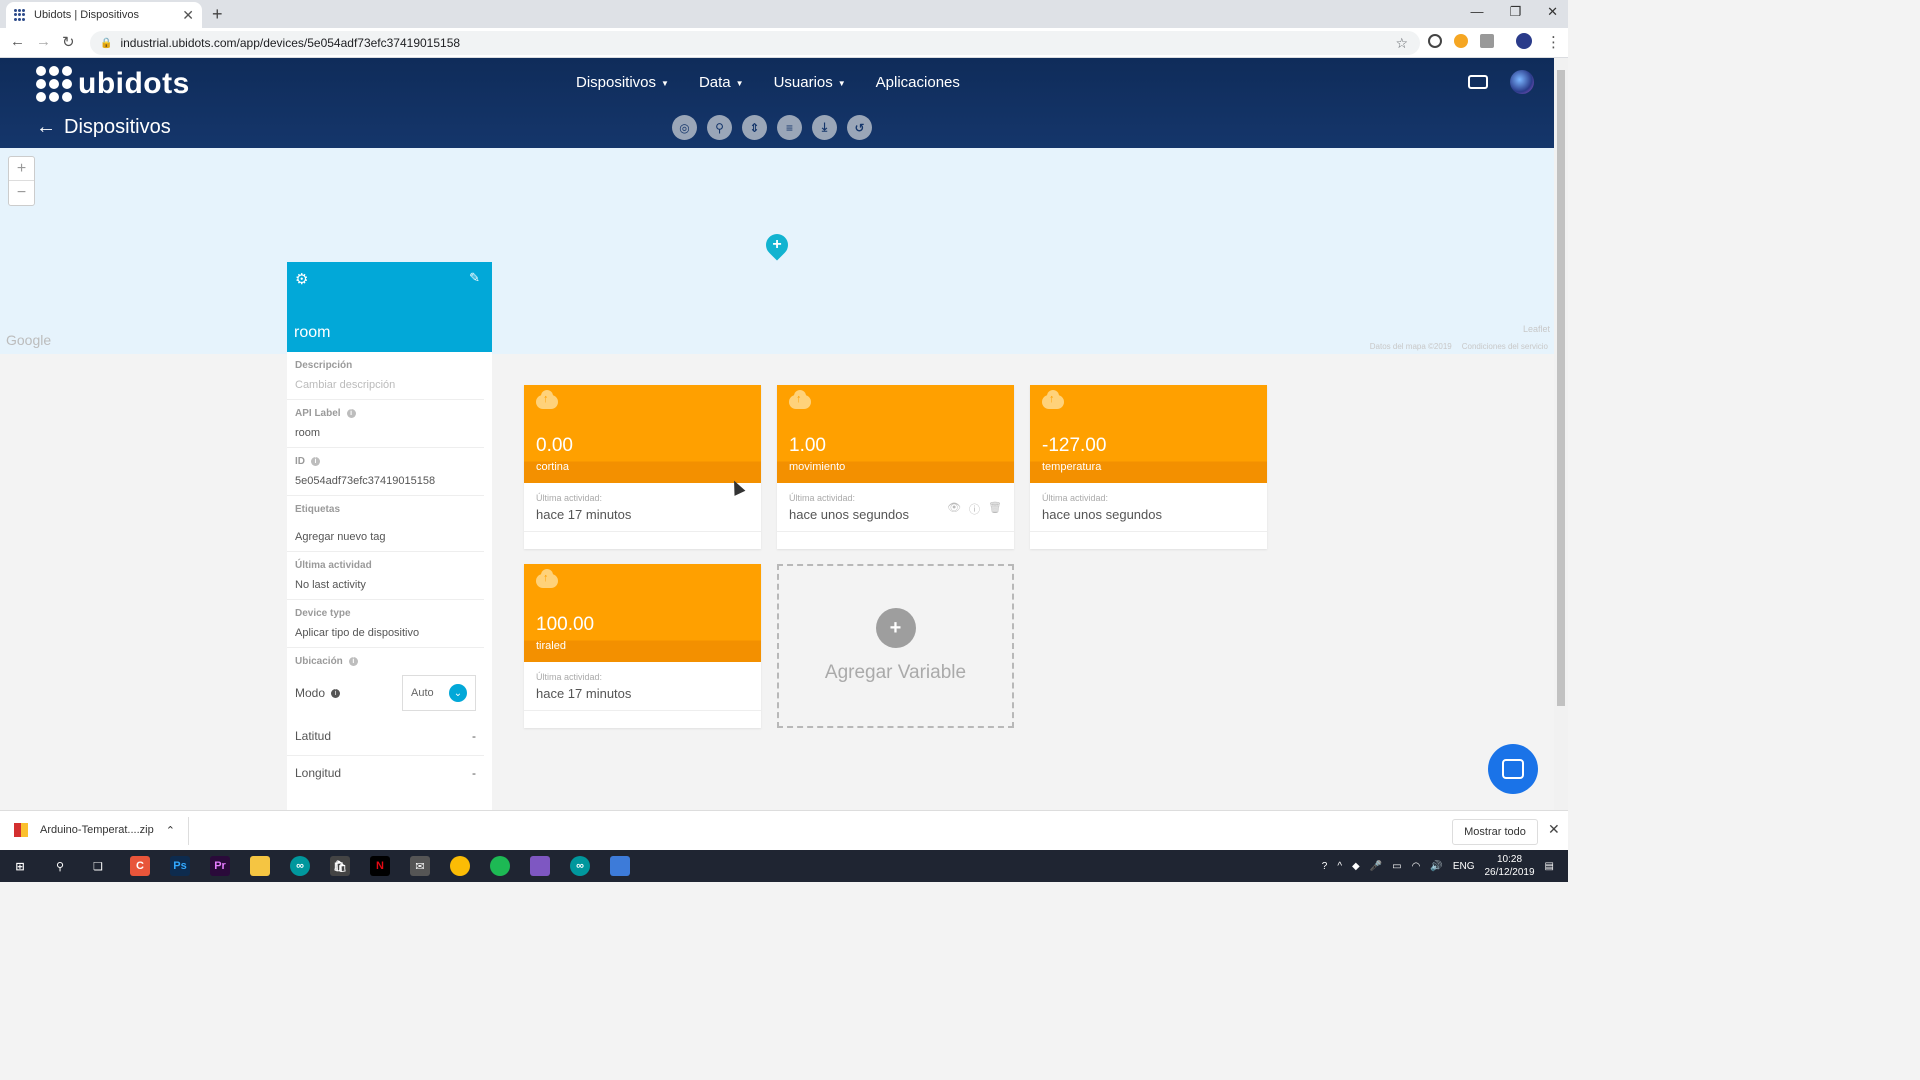  What do you see at coordinates (540, 866) in the screenshot?
I see `whatsapp-icon` at bounding box center [540, 866].